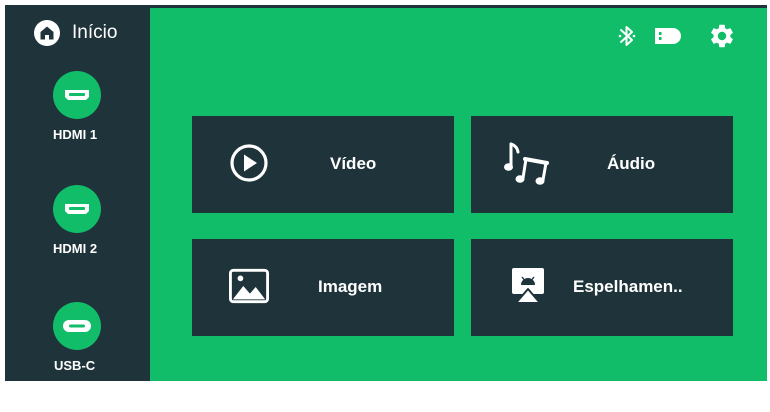 This screenshot has width=770, height=412. I want to click on settings-gear-icon, so click(722, 36).